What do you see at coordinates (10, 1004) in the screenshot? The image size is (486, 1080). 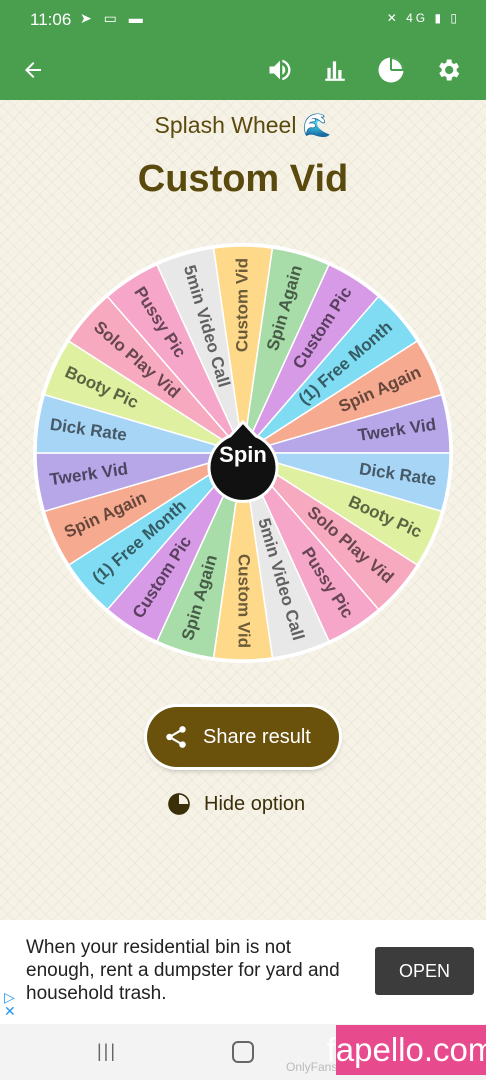 I see `ad-choices-icon: ▷ ✕` at bounding box center [10, 1004].